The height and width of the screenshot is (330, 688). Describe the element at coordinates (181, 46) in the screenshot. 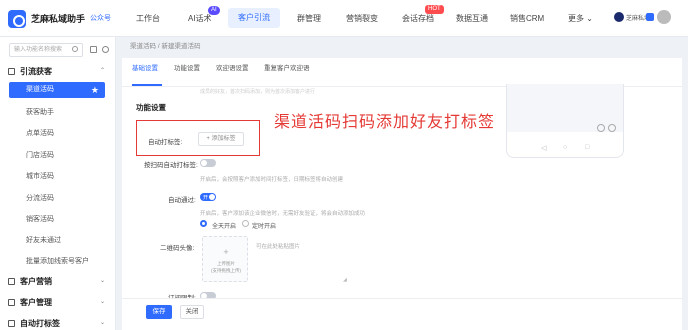

I see `breadcrumb-current: 新建渠道活码` at that location.